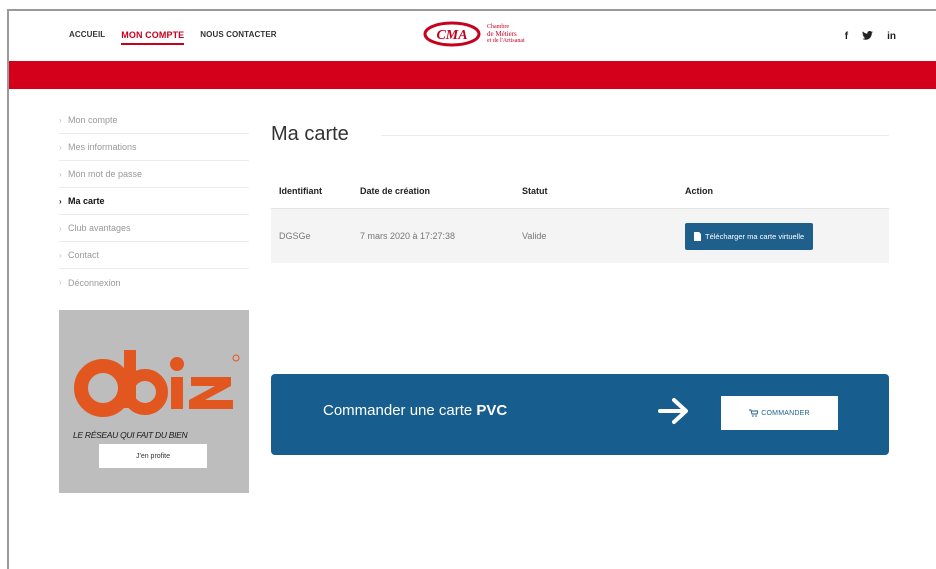 The width and height of the screenshot is (936, 569). I want to click on sidebar-item-ma-carte: › Ma carte, so click(154, 201).